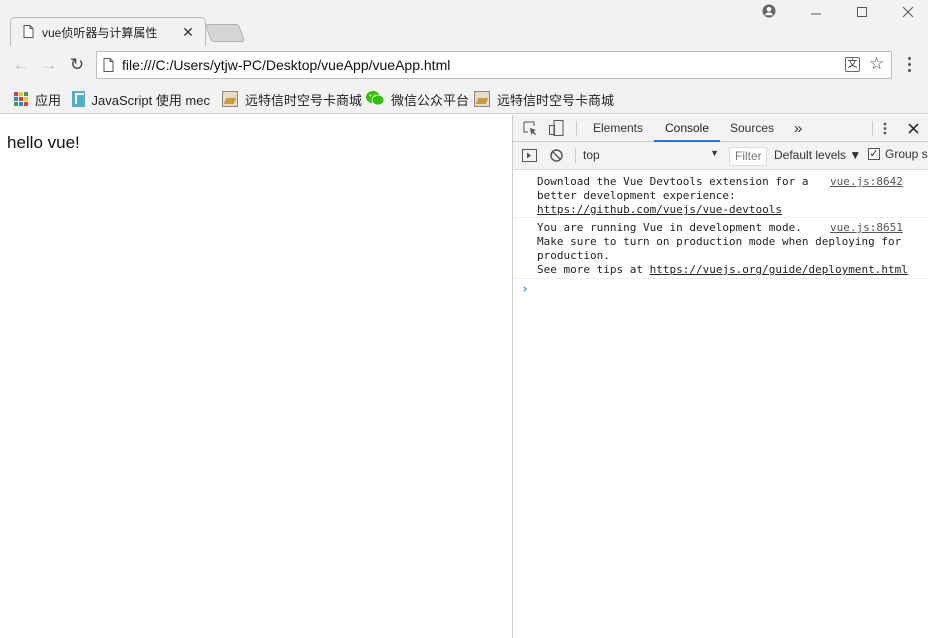 This screenshot has width=928, height=638. I want to click on bookmark-yuantel-1: 远特信时空号卡商城, so click(292, 99).